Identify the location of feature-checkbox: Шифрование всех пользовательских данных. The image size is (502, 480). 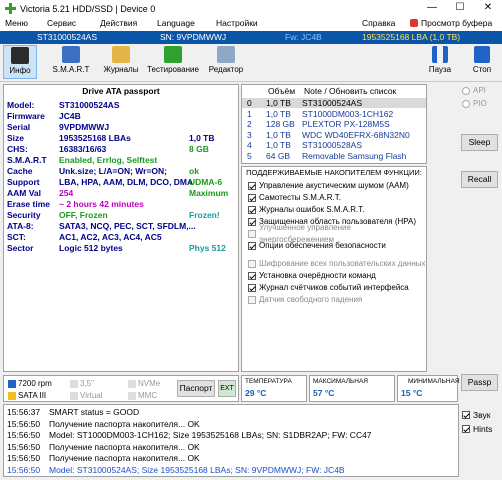
(337, 264).